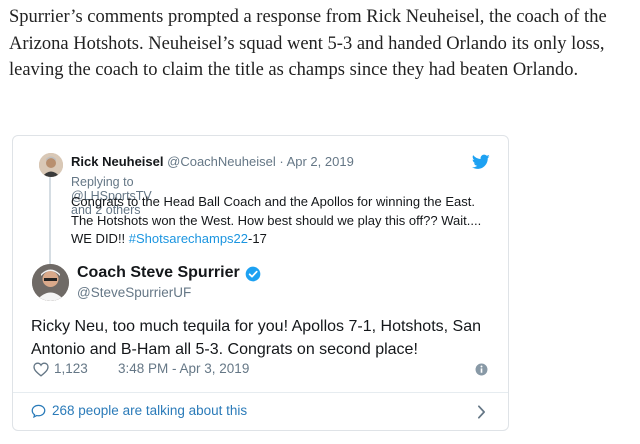 Image resolution: width=640 pixels, height=444 pixels. I want to click on chevron-right-icon, so click(481, 412).